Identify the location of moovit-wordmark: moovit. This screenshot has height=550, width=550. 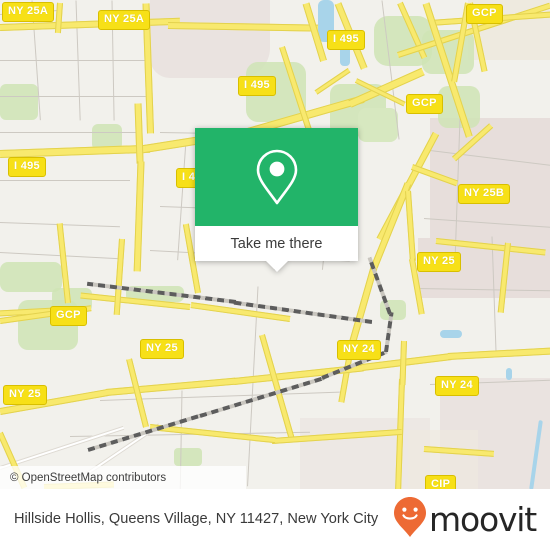
(483, 519).